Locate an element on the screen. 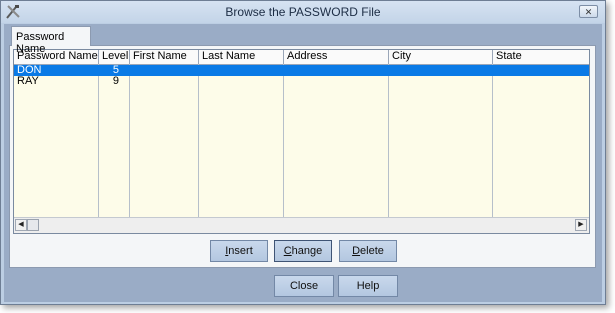 This screenshot has height=313, width=615. column-header-last-name: Last Name is located at coordinates (241, 57).